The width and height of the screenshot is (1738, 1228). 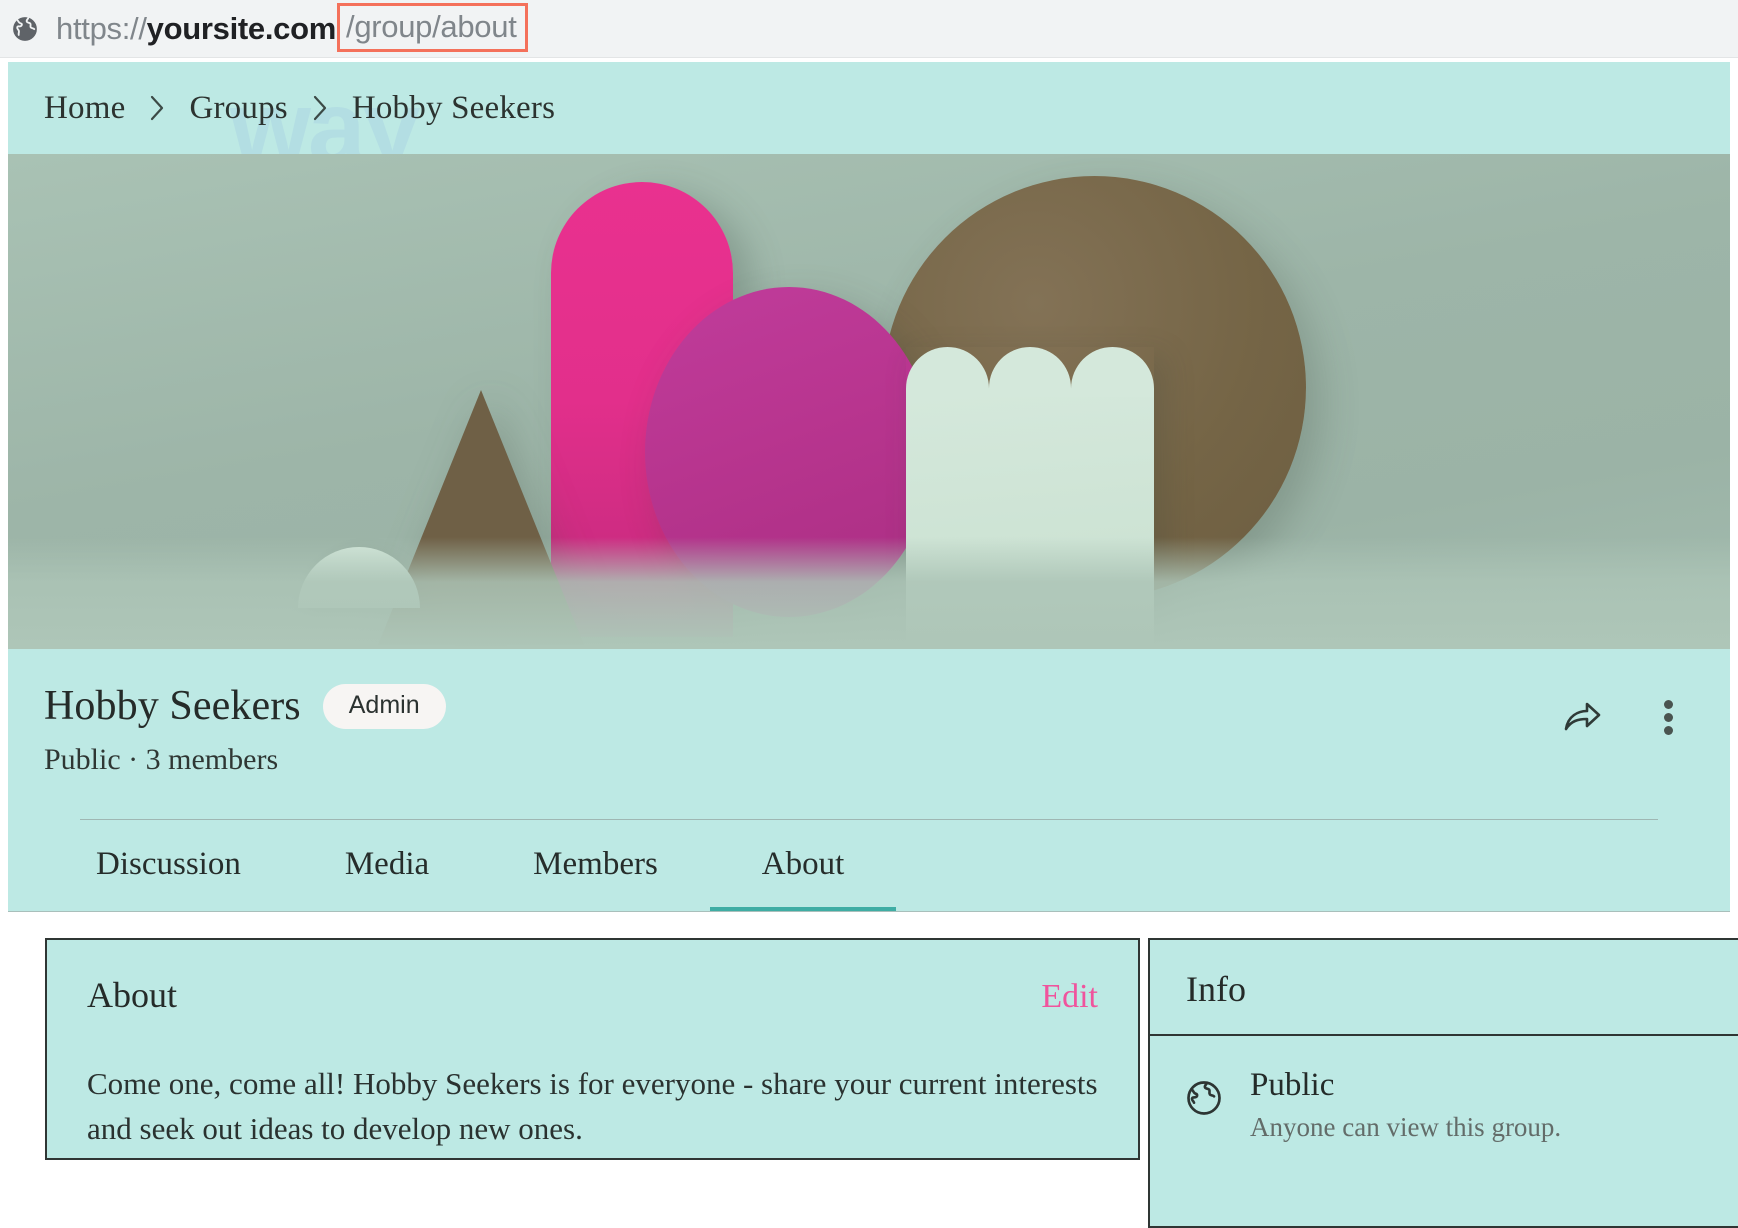 What do you see at coordinates (869, 912) in the screenshot?
I see `tabs-baseline` at bounding box center [869, 912].